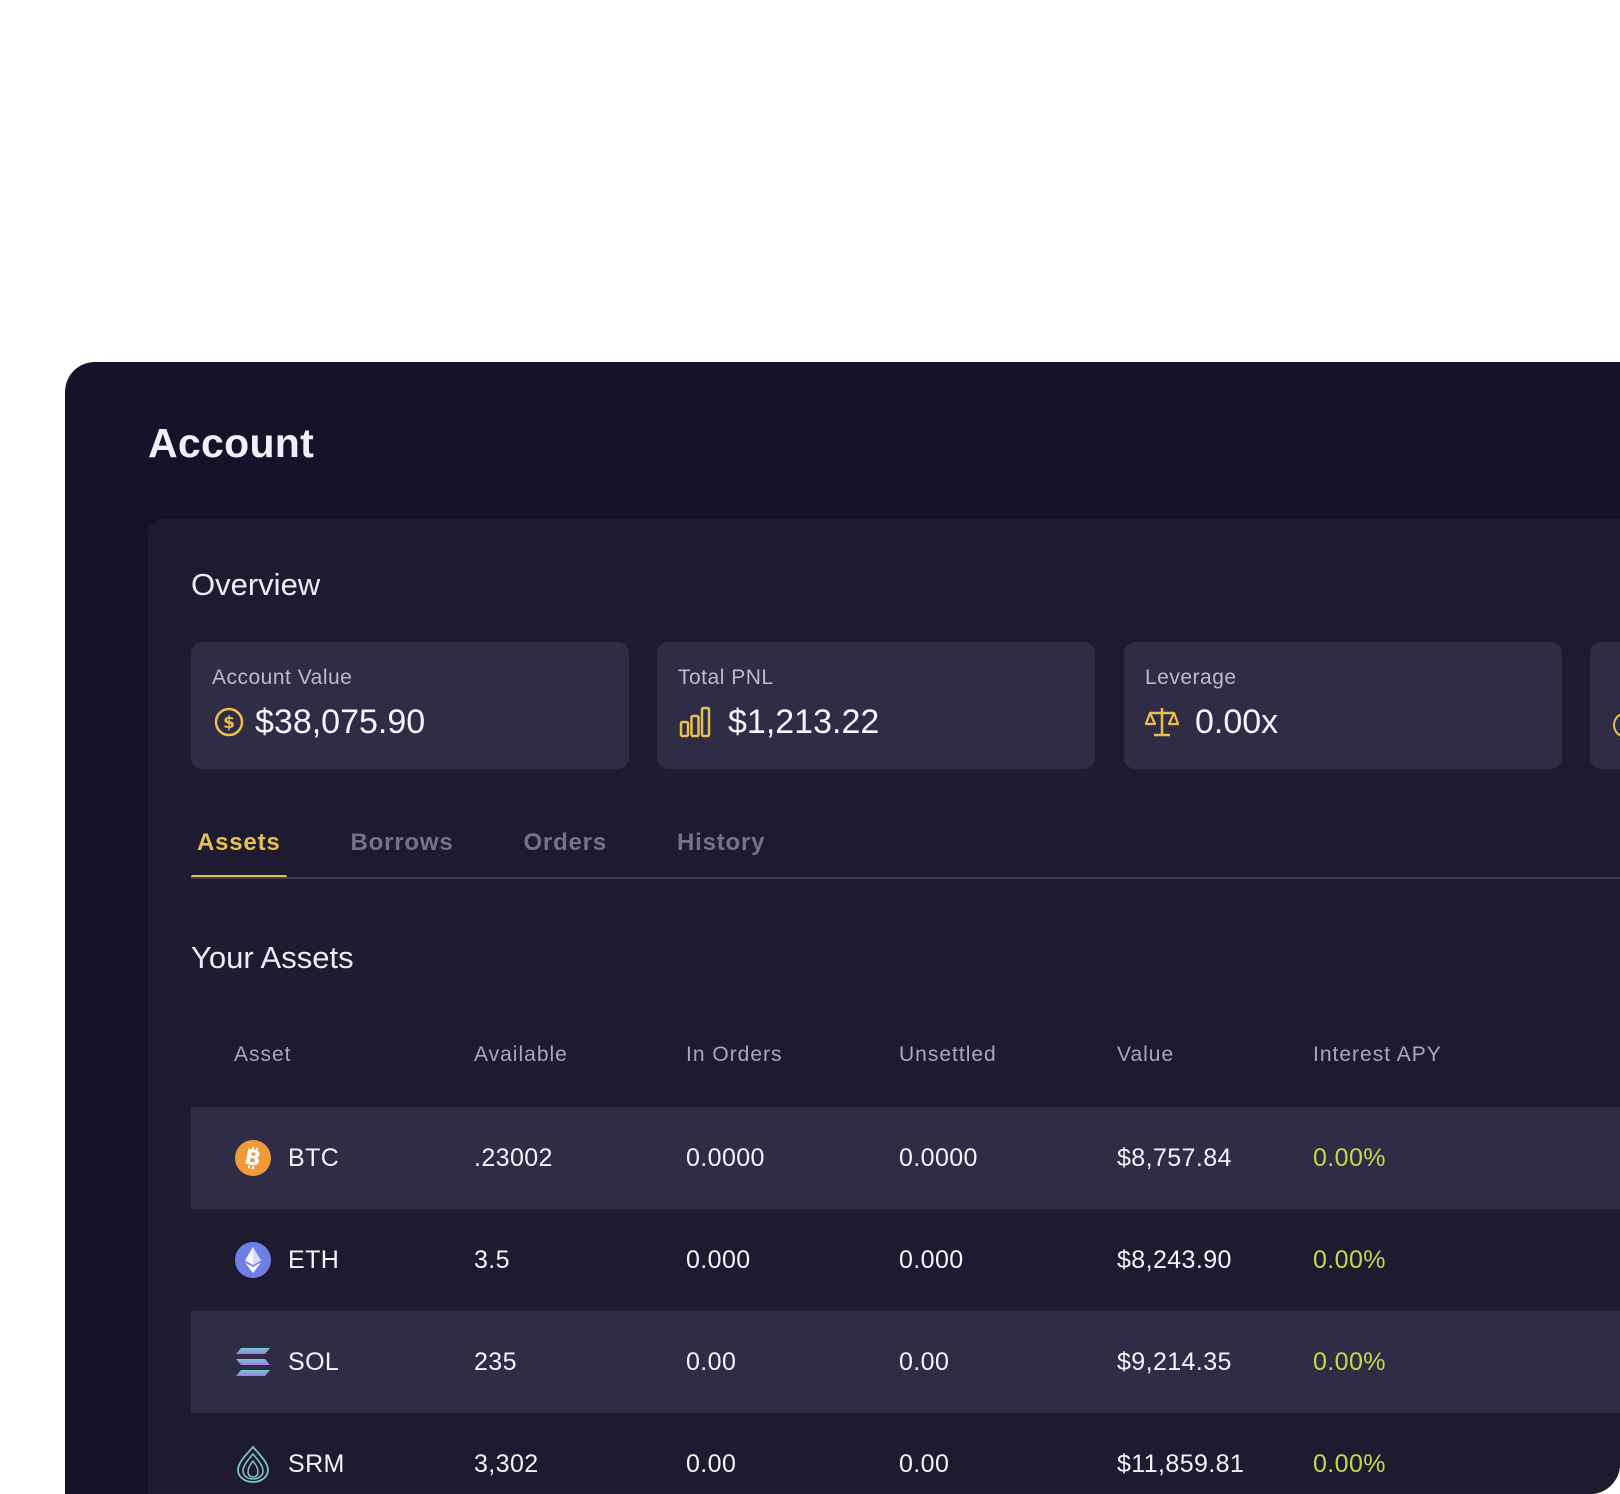 The image size is (1620, 1494). I want to click on column-header-value: Value, so click(1146, 1054).